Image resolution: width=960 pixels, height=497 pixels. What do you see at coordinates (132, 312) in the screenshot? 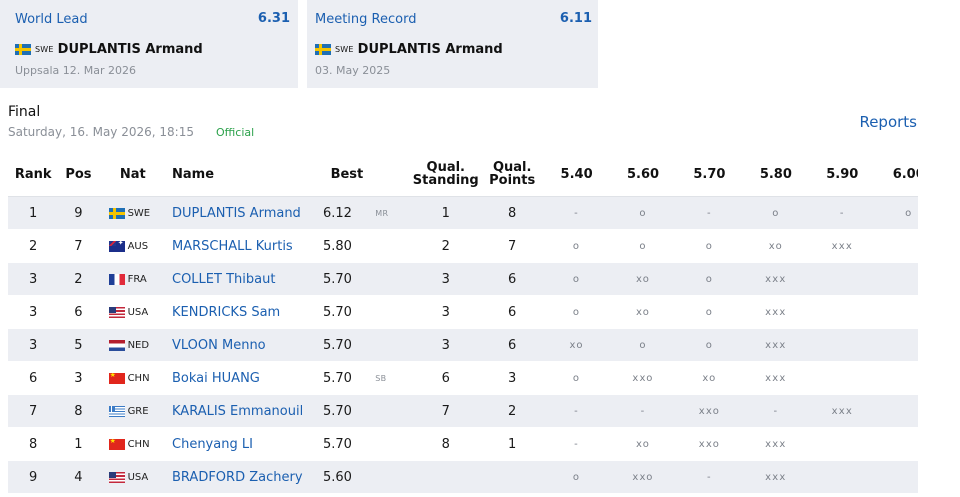
I see `nat-cell: USA` at bounding box center [132, 312].